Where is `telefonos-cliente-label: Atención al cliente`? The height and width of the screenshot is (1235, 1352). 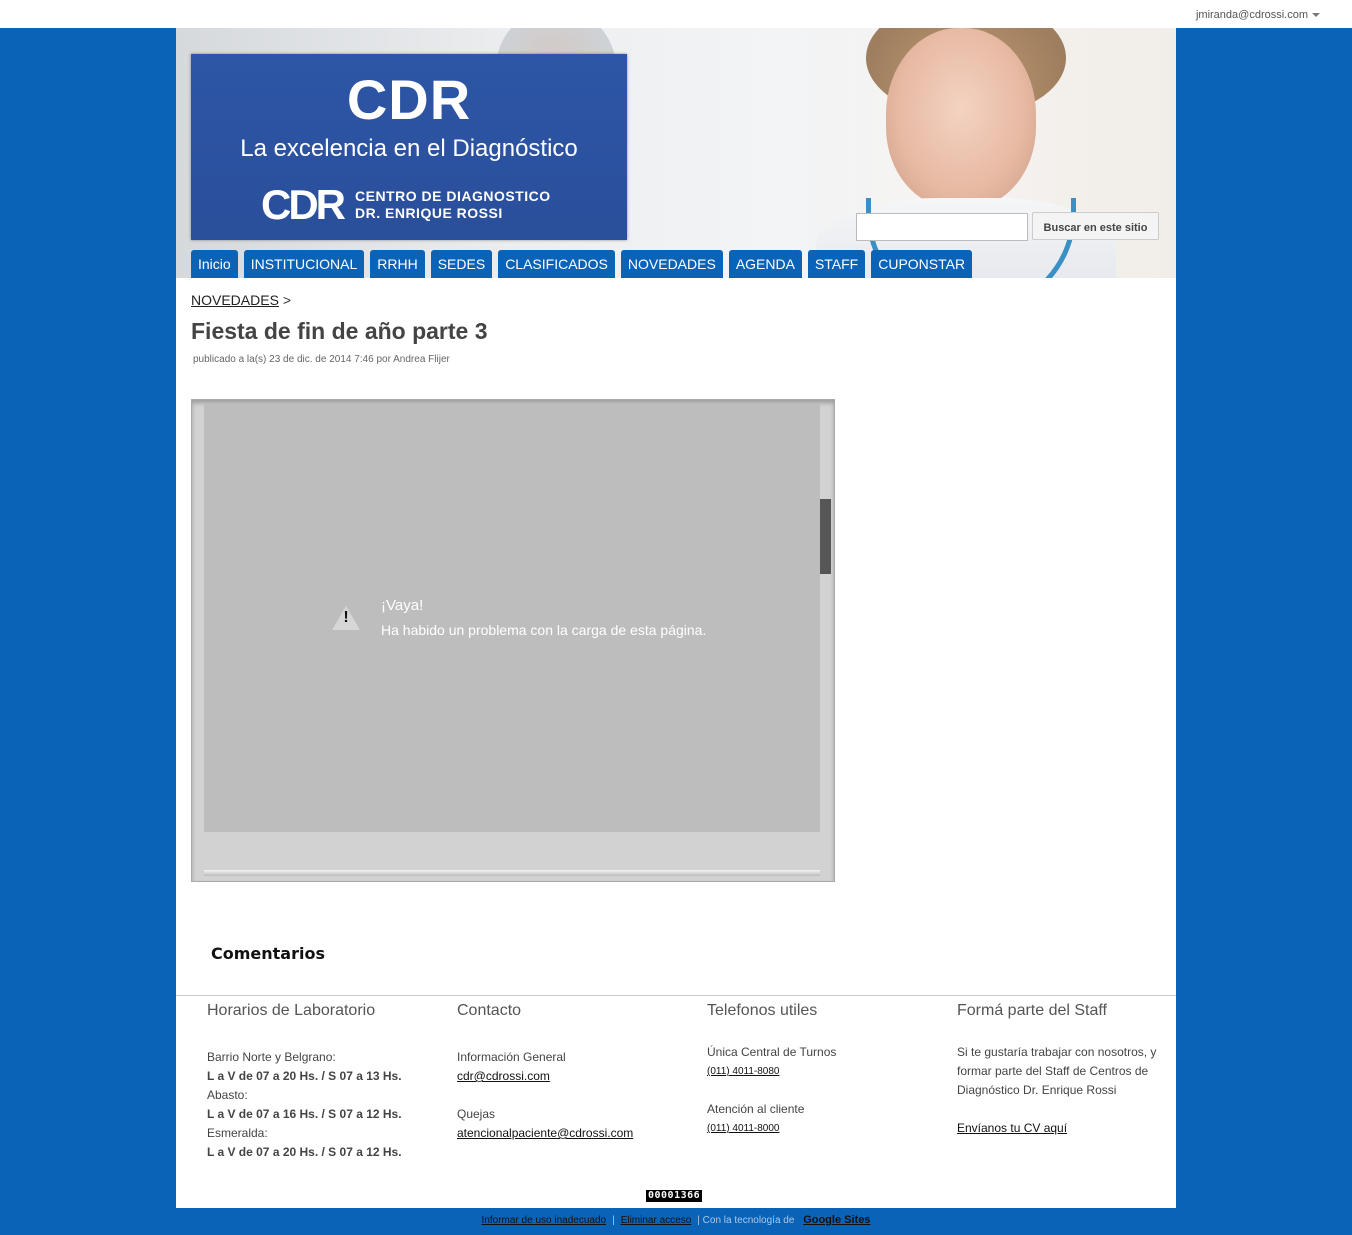
telefonos-cliente-label: Atención al cliente is located at coordinates (756, 1109).